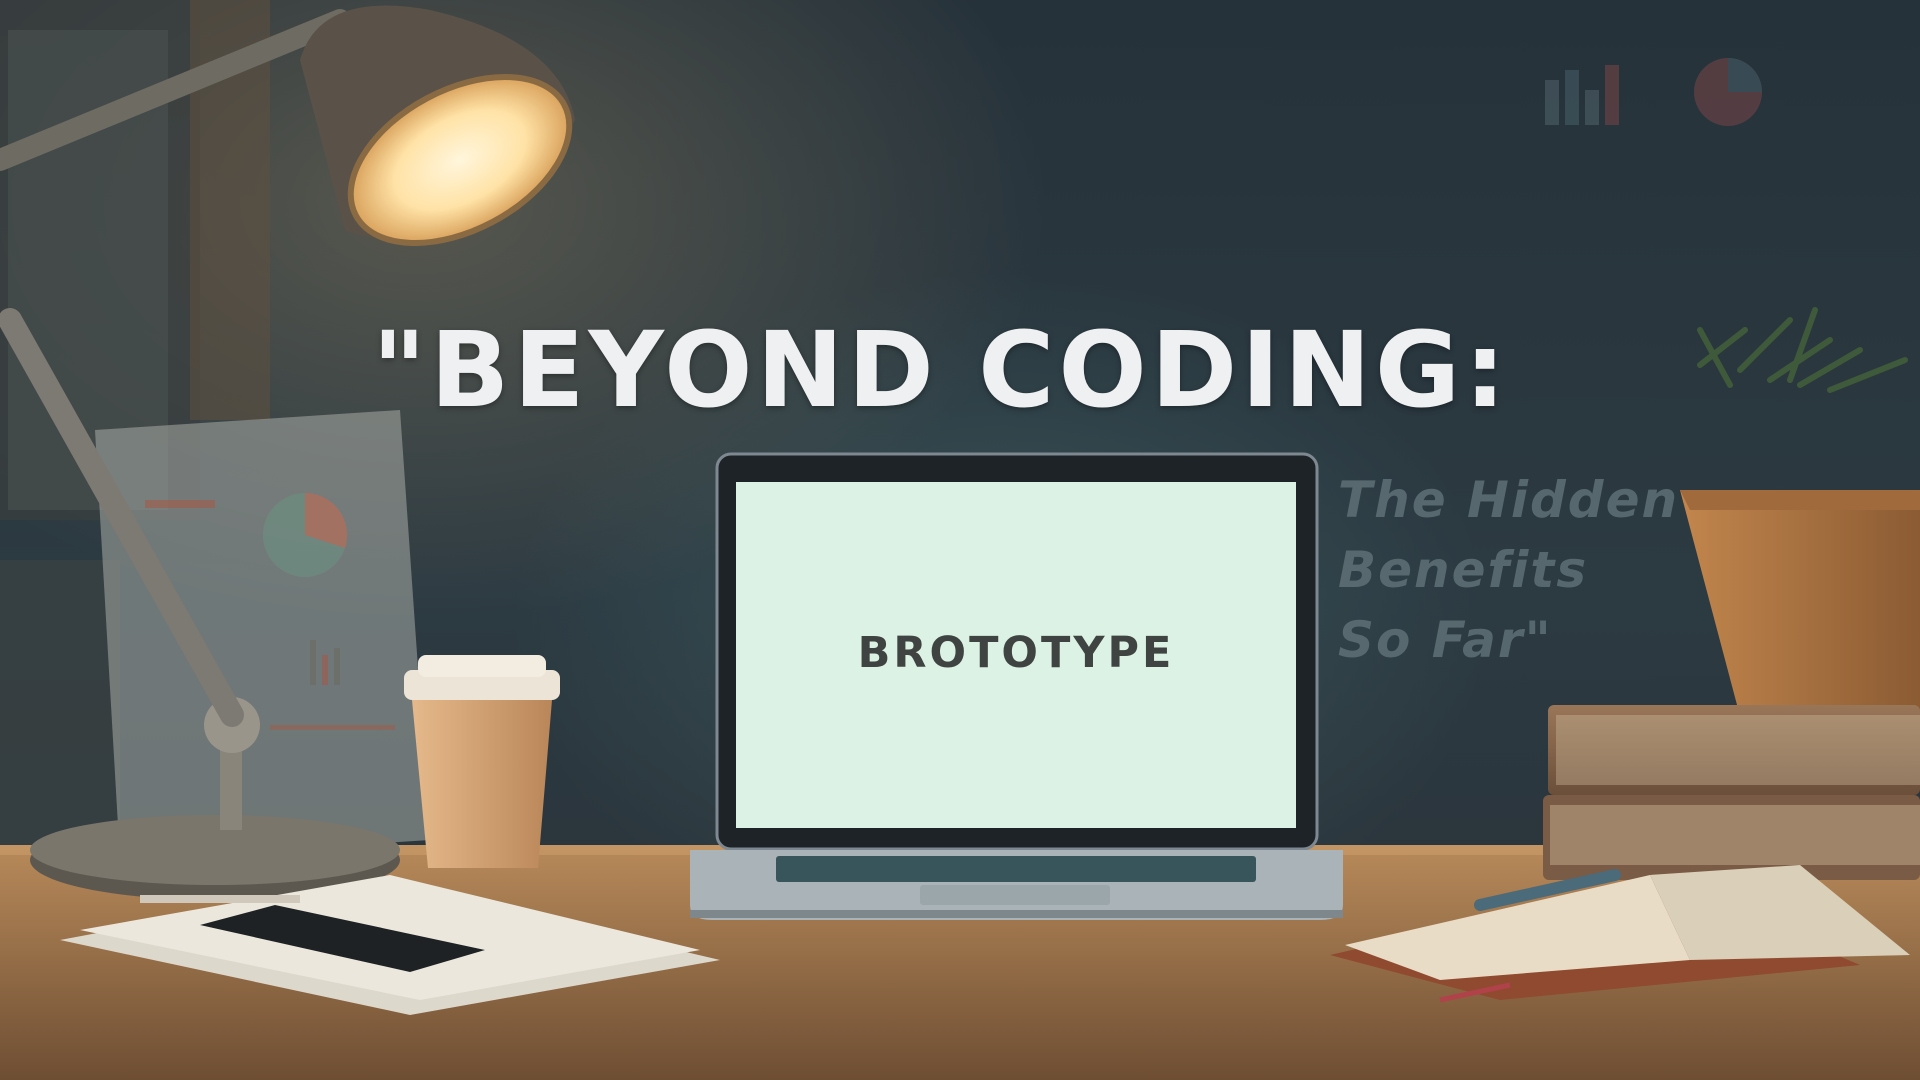 Image resolution: width=1920 pixels, height=1080 pixels. What do you see at coordinates (482, 761) in the screenshot?
I see `coffee-cup` at bounding box center [482, 761].